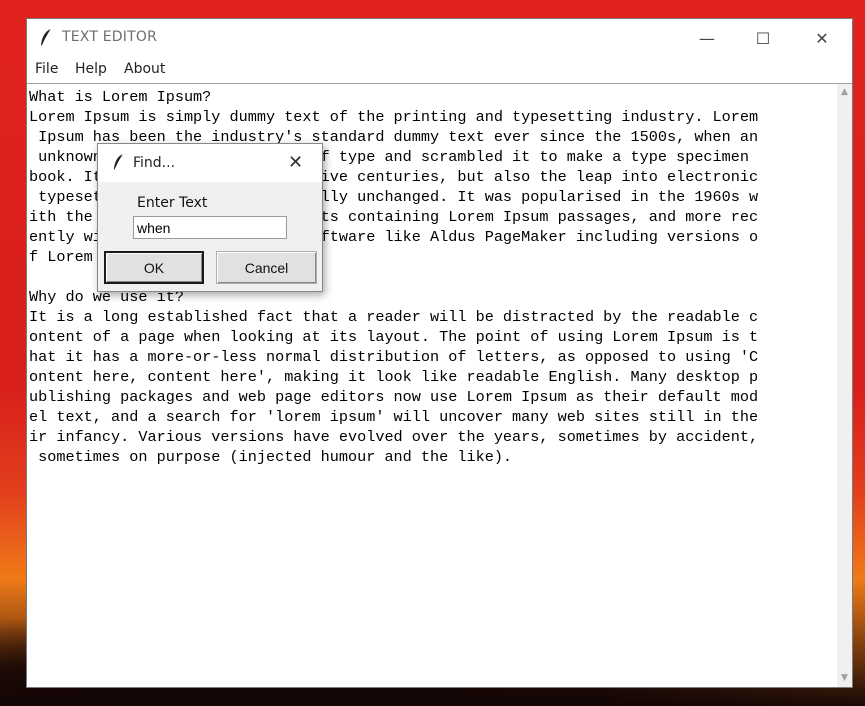 The width and height of the screenshot is (865, 706). What do you see at coordinates (439, 70) in the screenshot?
I see `menu-bar: File Help About` at bounding box center [439, 70].